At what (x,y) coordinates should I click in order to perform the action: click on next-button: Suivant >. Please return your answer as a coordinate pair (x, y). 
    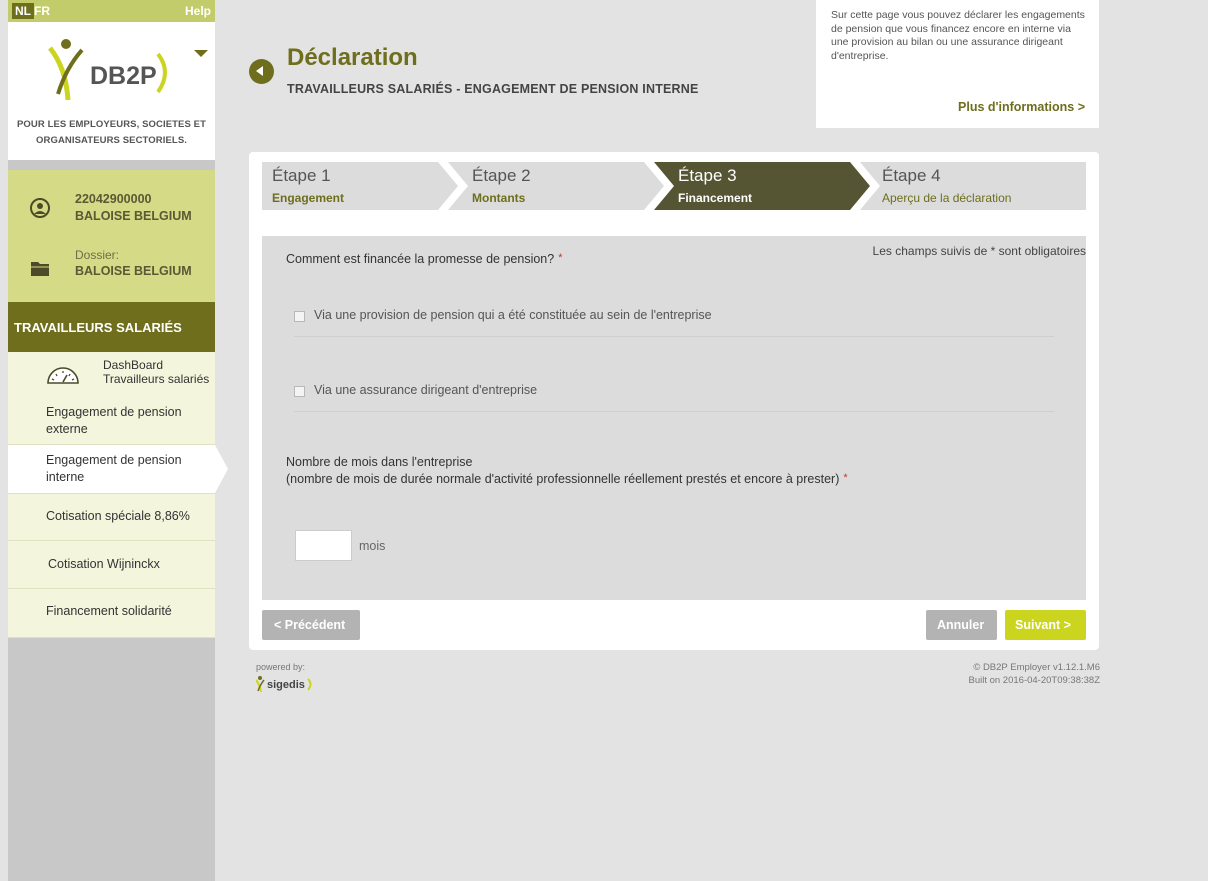
    Looking at the image, I should click on (1045, 625).